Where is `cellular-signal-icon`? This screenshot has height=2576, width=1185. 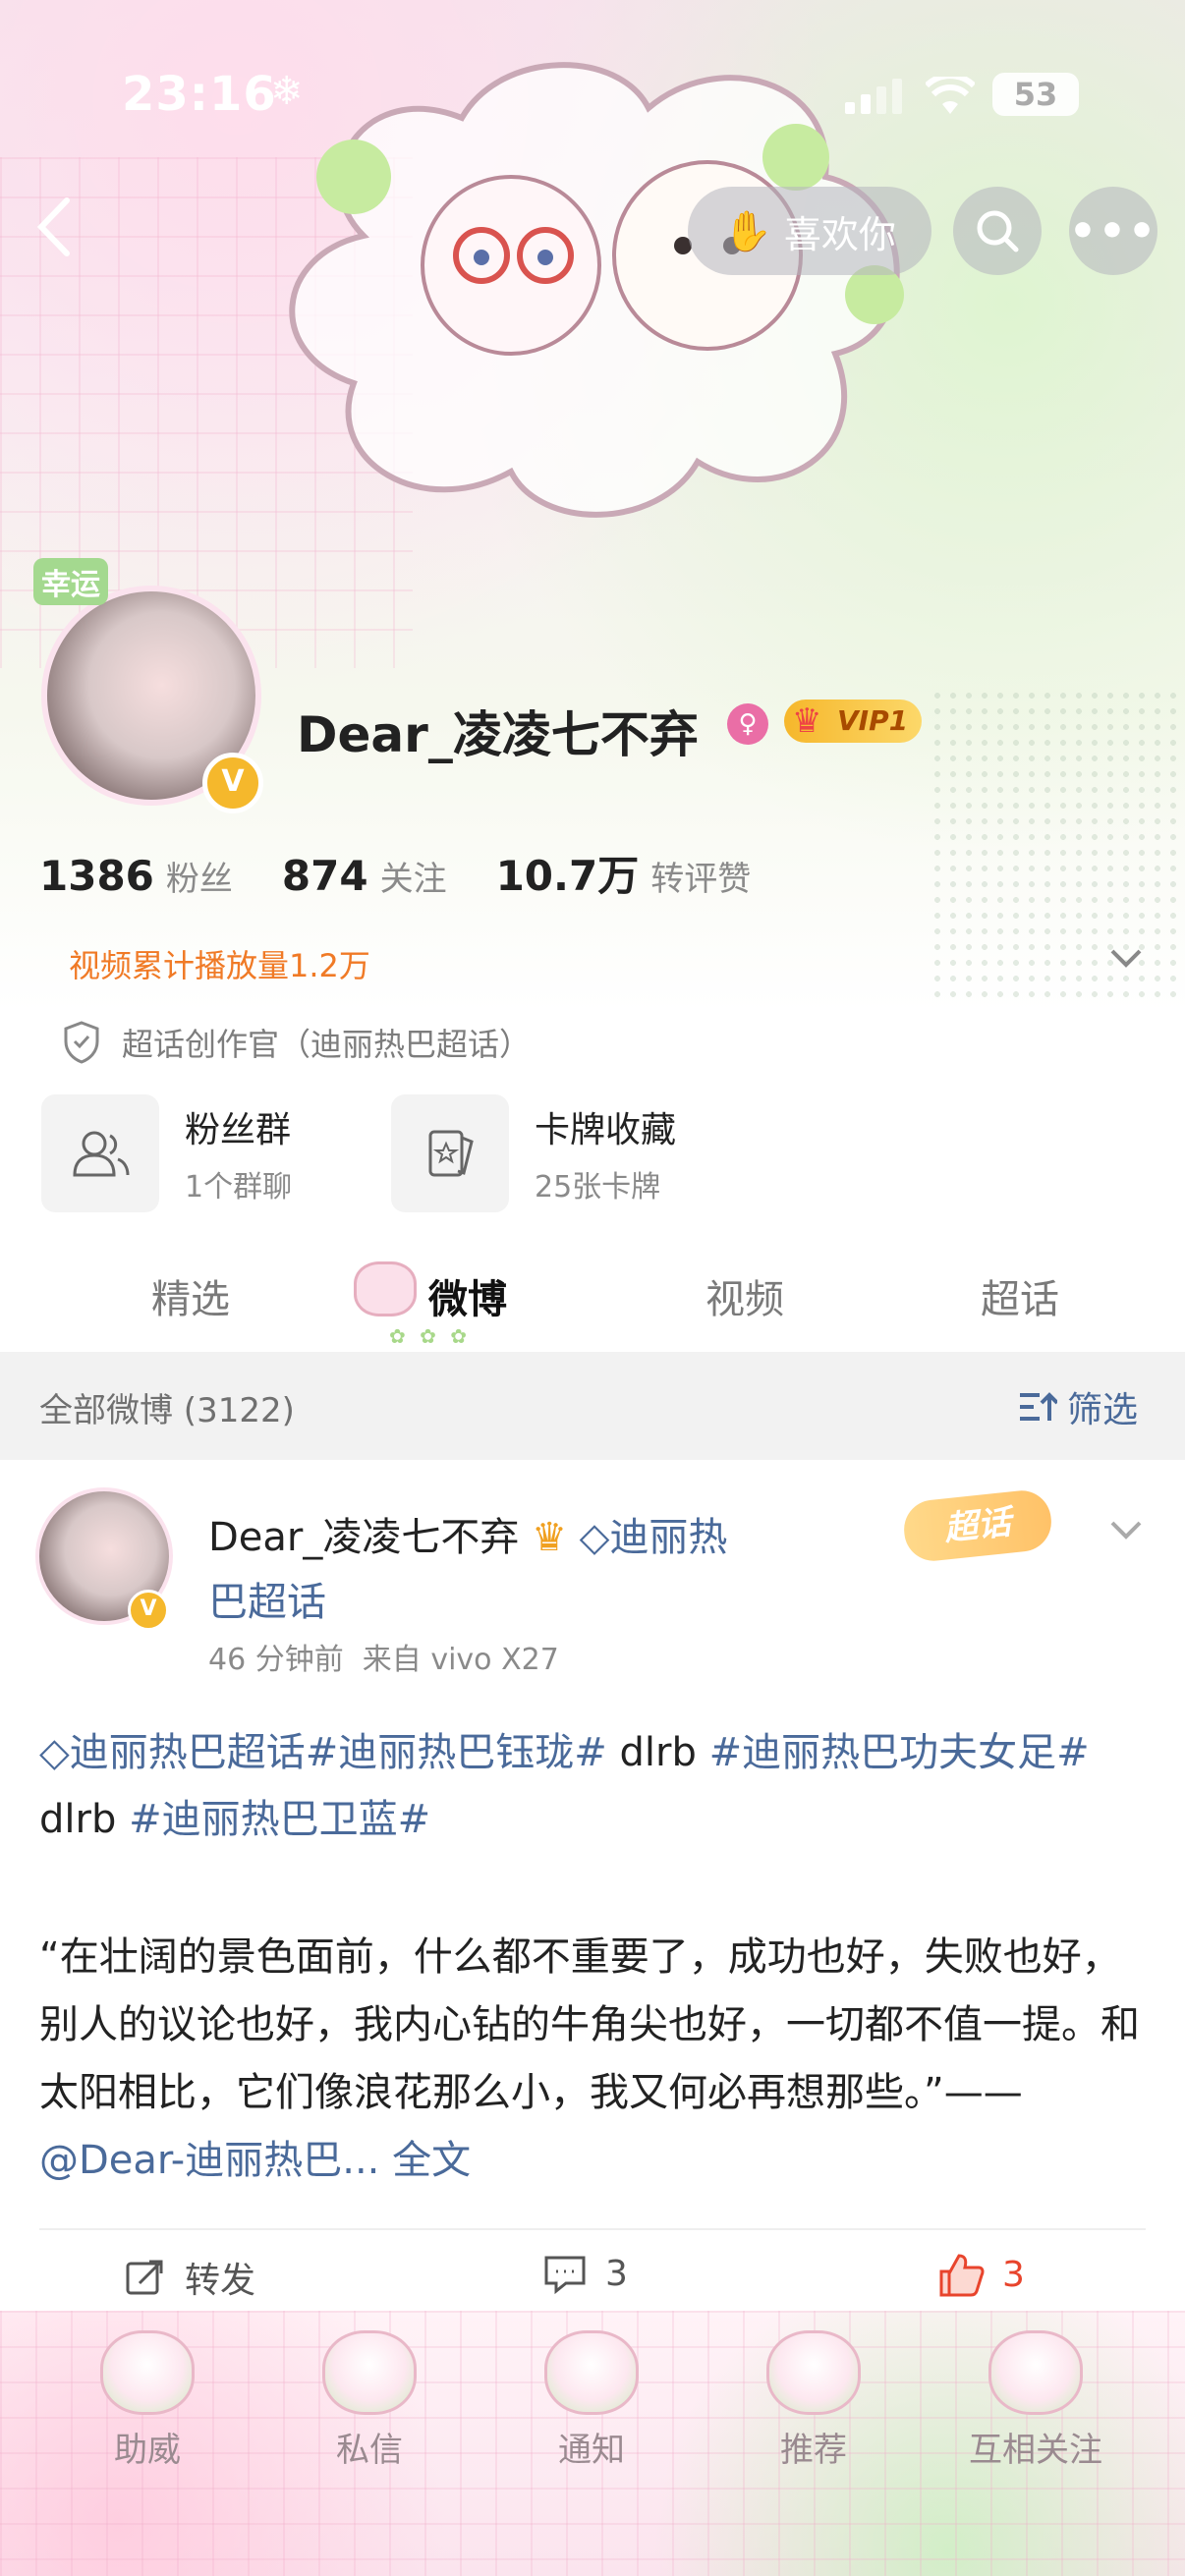 cellular-signal-icon is located at coordinates (874, 96).